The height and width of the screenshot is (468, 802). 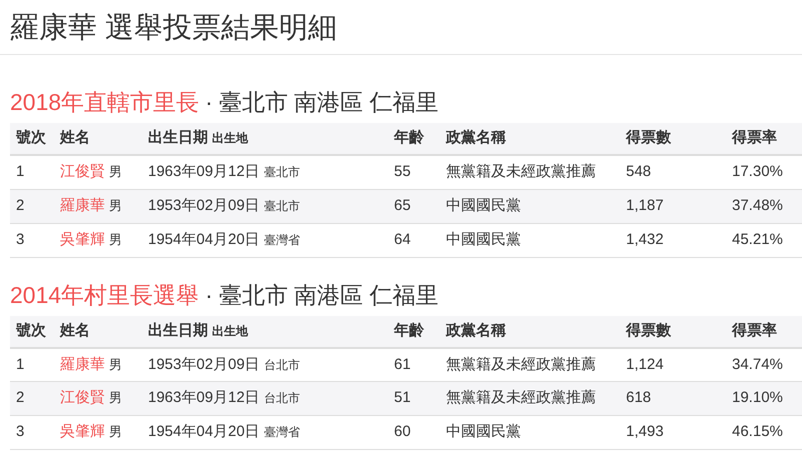 What do you see at coordinates (645, 431) in the screenshot?
I see `table-cell: 1,493` at bounding box center [645, 431].